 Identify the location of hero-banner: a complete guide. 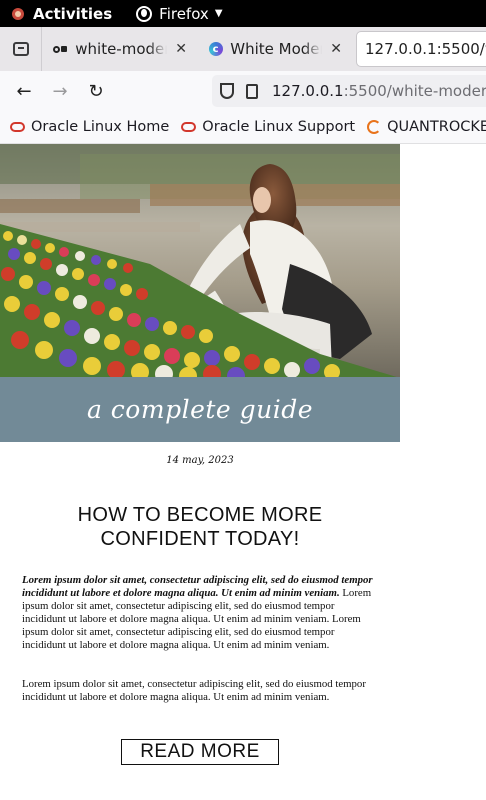
(200, 409).